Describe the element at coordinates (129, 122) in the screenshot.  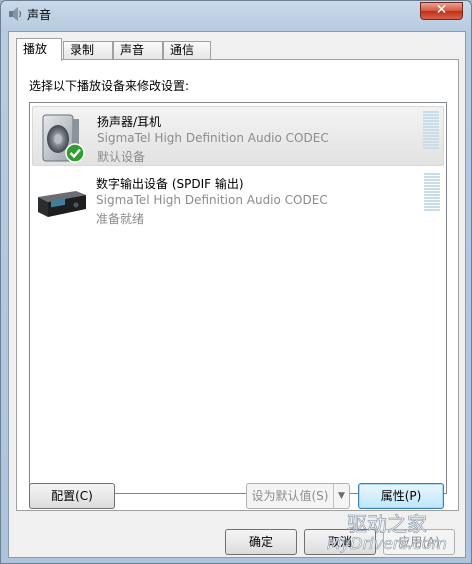
I see `device-name: 扬声器/耳机` at that location.